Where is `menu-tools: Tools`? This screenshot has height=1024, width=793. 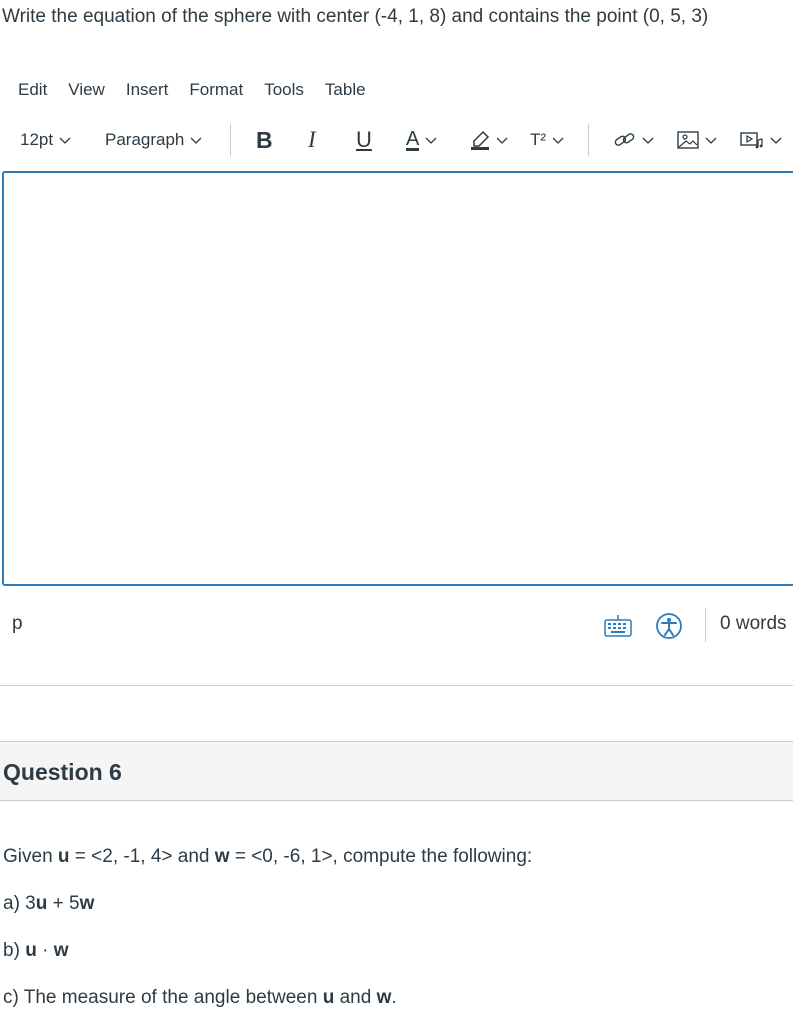
menu-tools: Tools is located at coordinates (284, 90).